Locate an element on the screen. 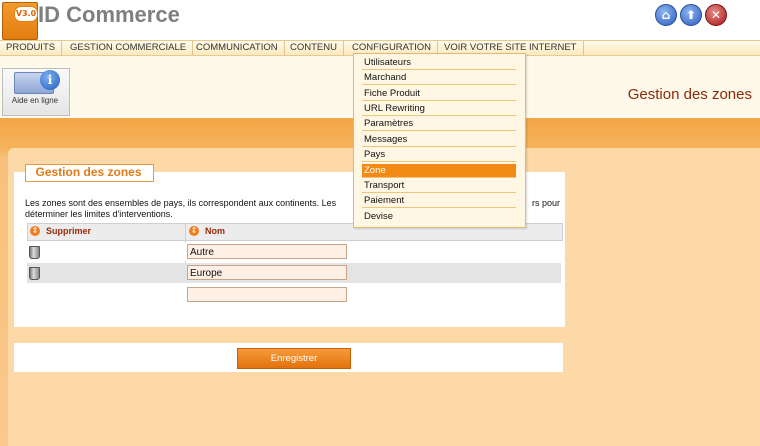  app-logo-text: ID Commerce is located at coordinates (109, 14).